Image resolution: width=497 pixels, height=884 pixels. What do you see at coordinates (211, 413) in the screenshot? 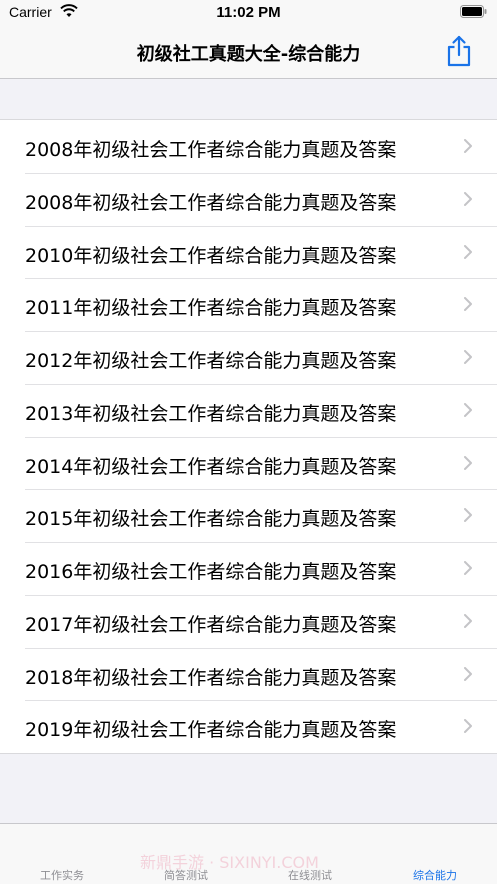
I see `list-item-label: 2013年初级社会工作者综合能力真题及答案` at bounding box center [211, 413].